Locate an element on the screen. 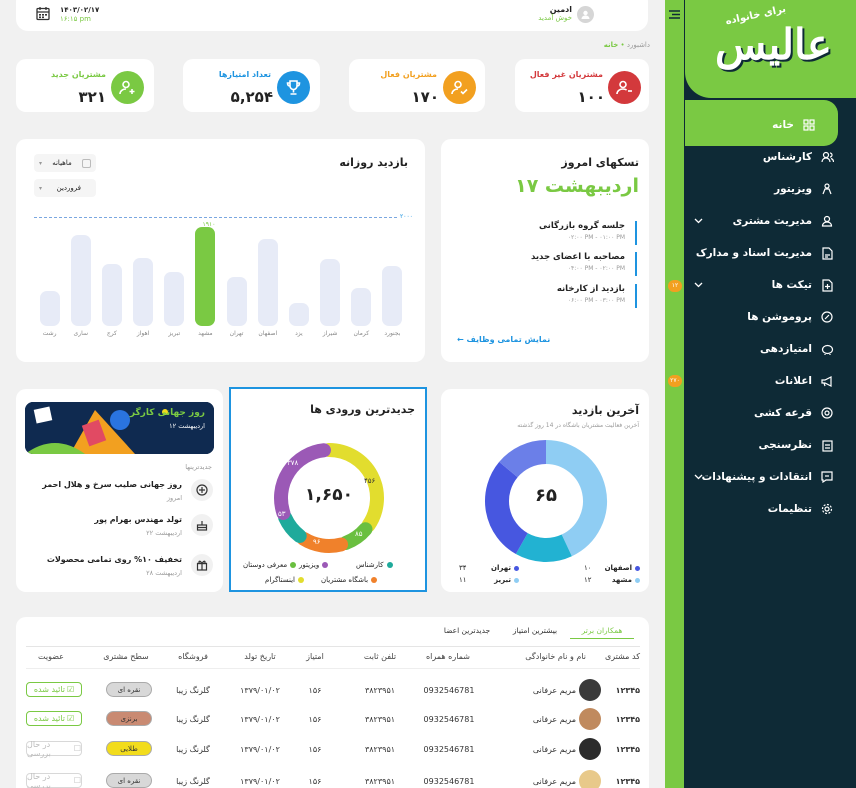 Image resolution: width=856 pixels, height=788 pixels. legend-label: کارشناس is located at coordinates (370, 565).